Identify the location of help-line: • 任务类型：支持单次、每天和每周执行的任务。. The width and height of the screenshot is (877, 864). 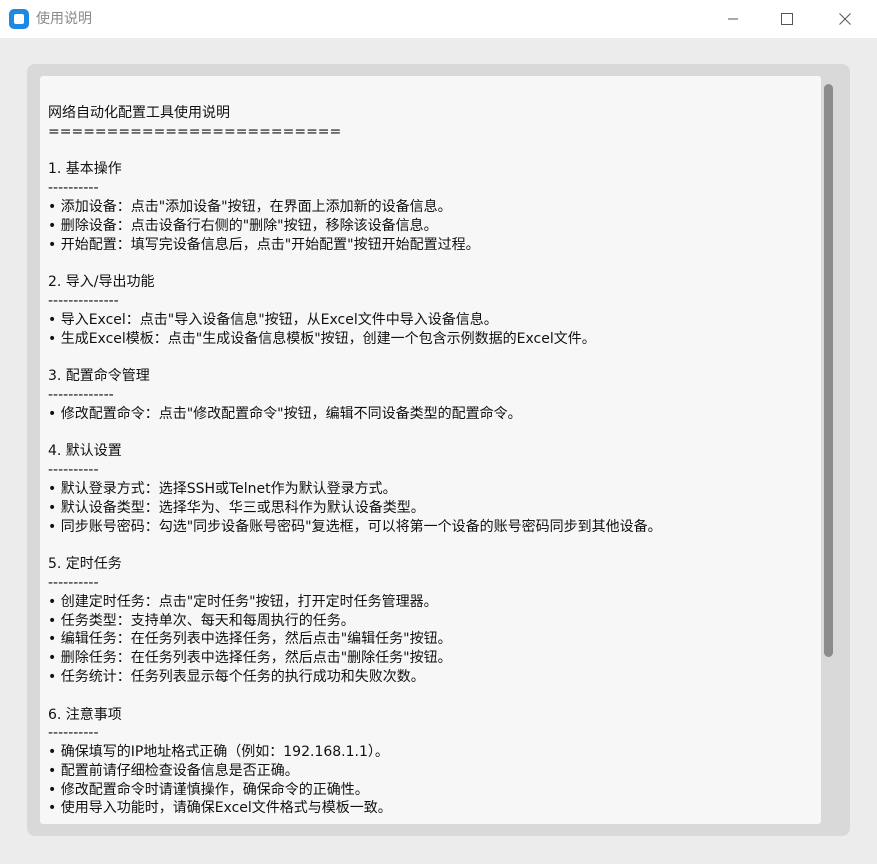
(201, 620).